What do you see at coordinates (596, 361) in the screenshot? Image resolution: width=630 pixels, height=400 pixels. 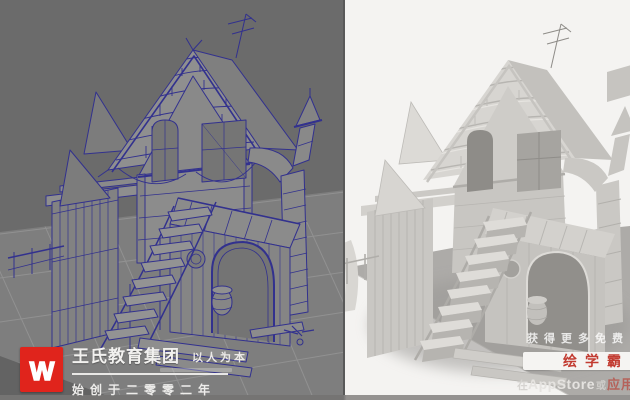 I see `app-name: 绘学霸` at bounding box center [596, 361].